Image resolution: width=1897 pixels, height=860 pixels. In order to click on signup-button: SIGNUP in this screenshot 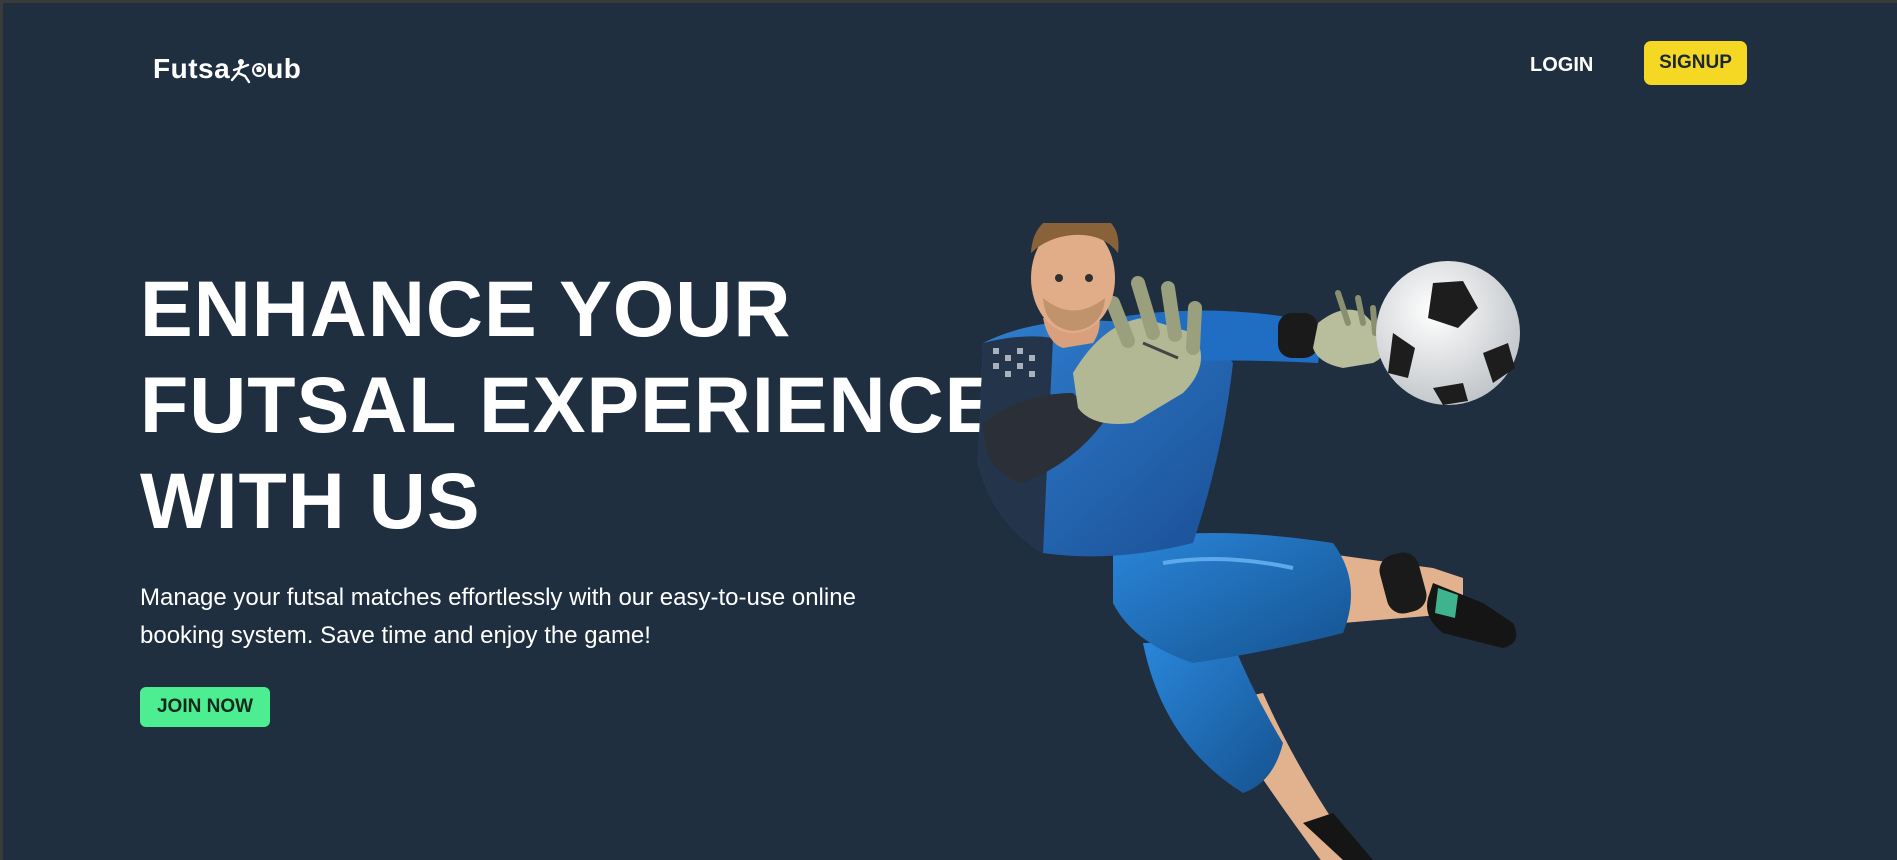, I will do `click(1695, 63)`.